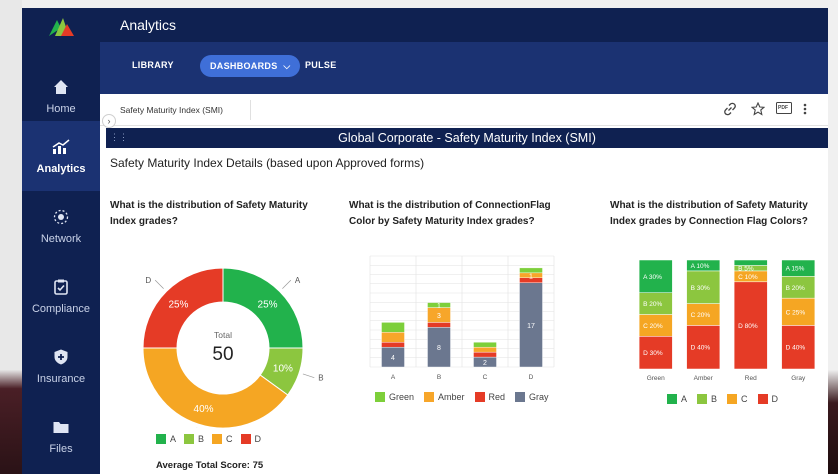 The height and width of the screenshot is (474, 838). Describe the element at coordinates (61, 436) in the screenshot. I see `sidebar-item-files: Files` at that location.